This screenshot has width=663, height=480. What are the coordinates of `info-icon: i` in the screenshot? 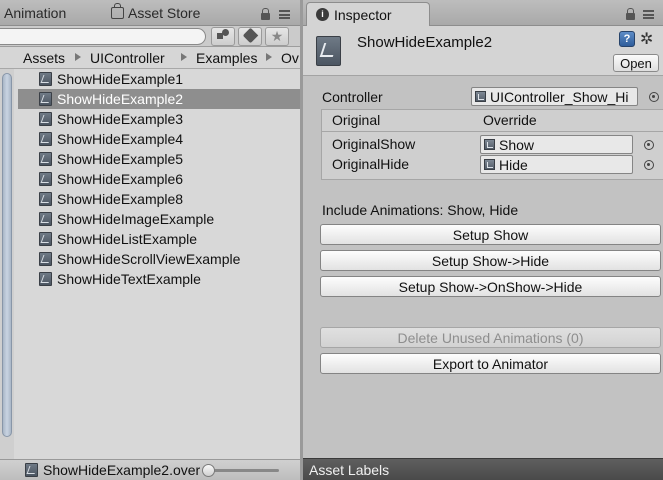 It's located at (322, 14).